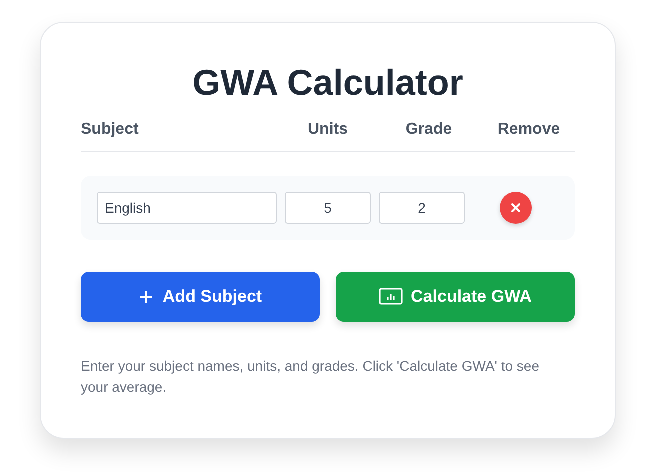  I want to click on remove-button, so click(516, 208).